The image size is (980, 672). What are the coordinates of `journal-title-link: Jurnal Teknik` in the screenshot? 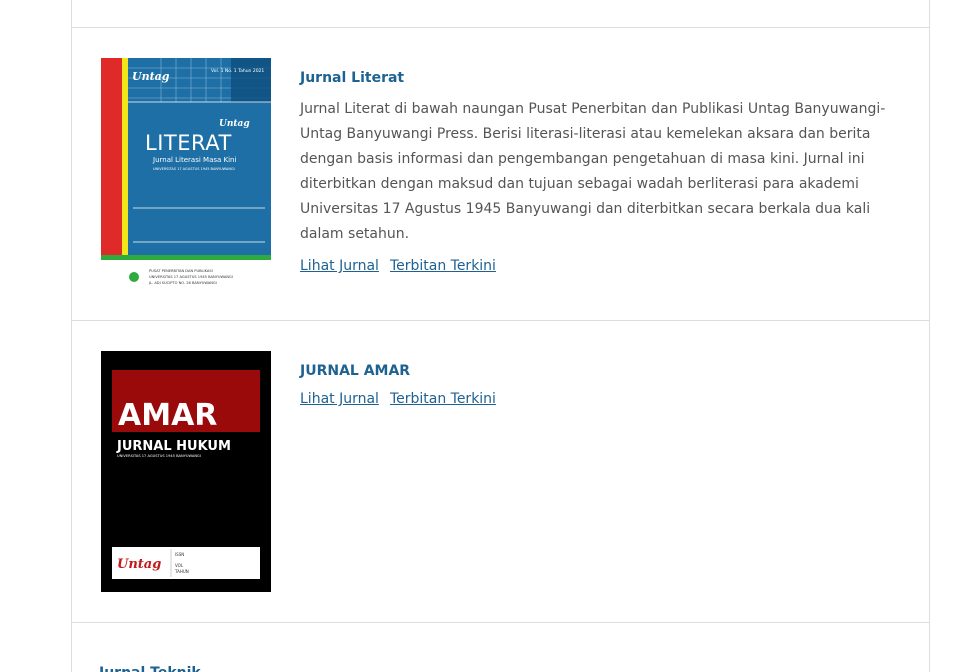 It's located at (499, 667).